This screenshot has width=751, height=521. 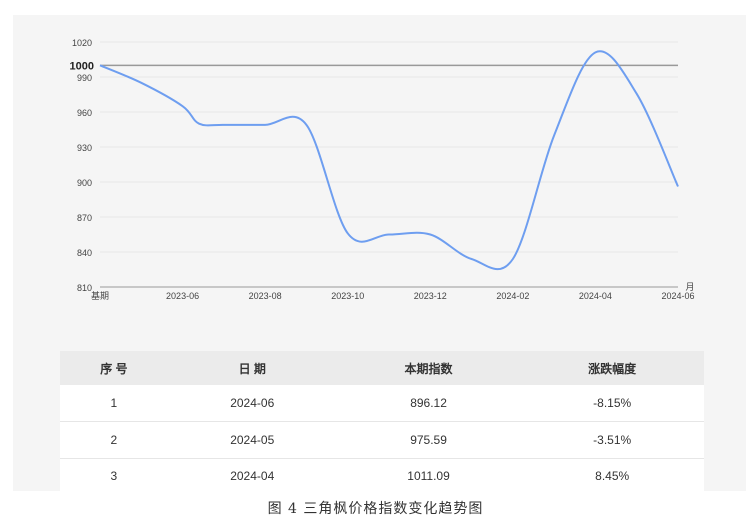 I want to click on x-tick-label: 2024-02, so click(x=512, y=296).